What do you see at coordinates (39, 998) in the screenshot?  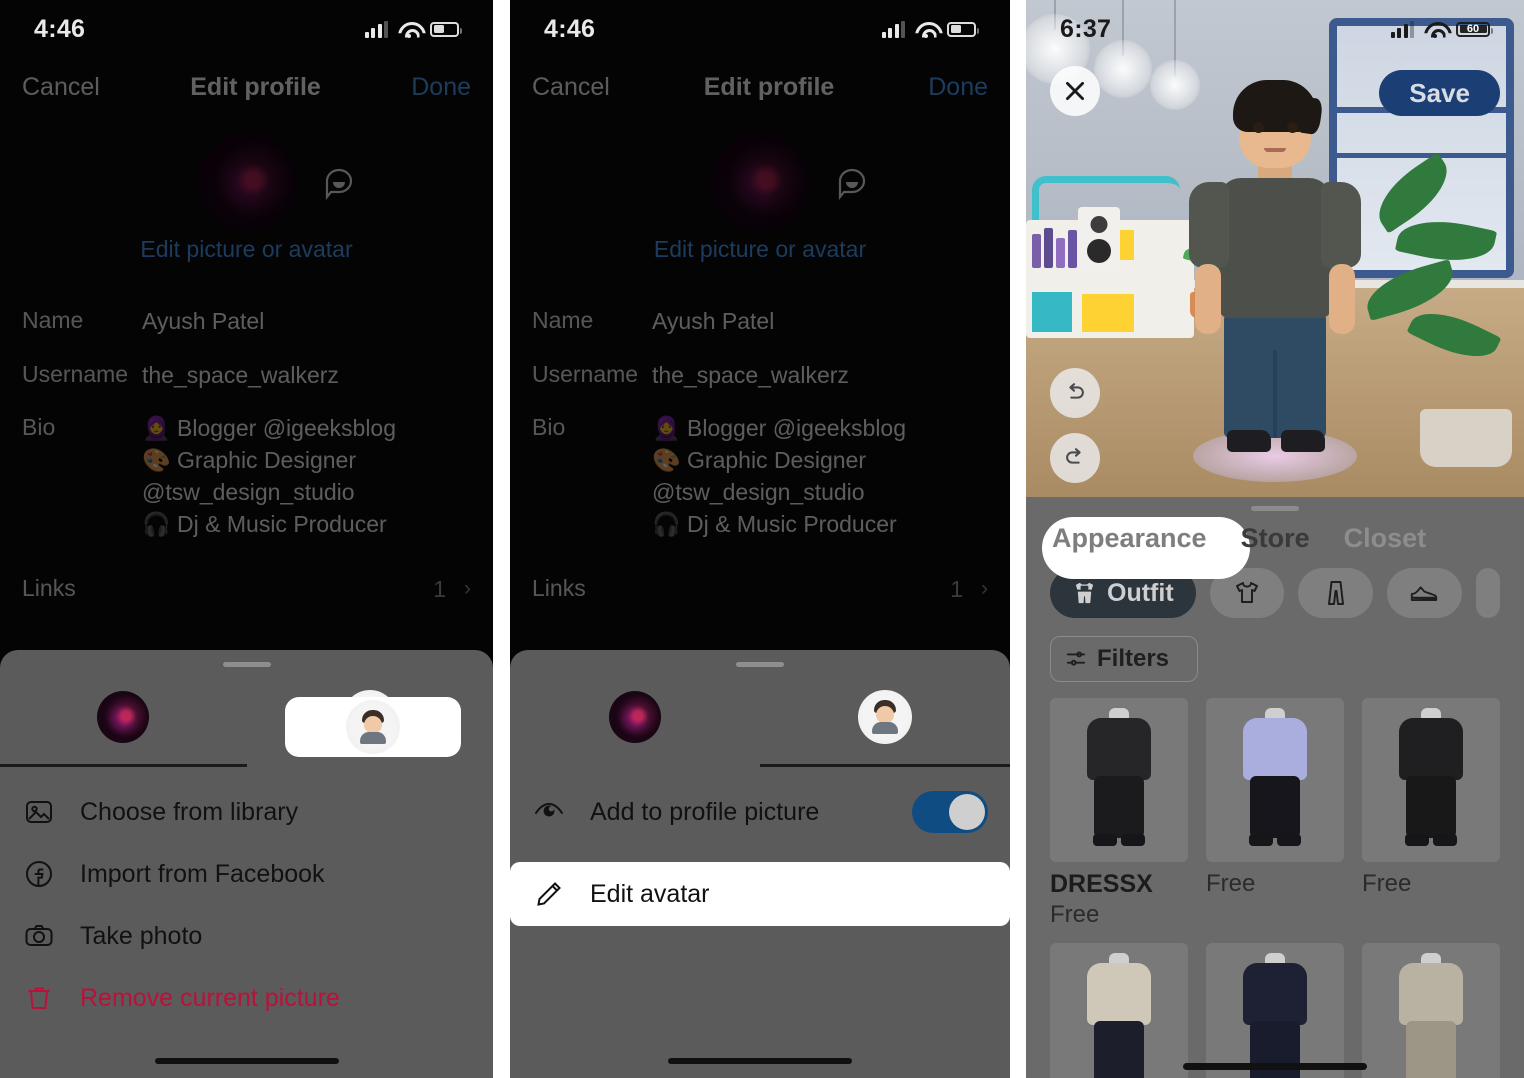 I see `trash-icon` at bounding box center [39, 998].